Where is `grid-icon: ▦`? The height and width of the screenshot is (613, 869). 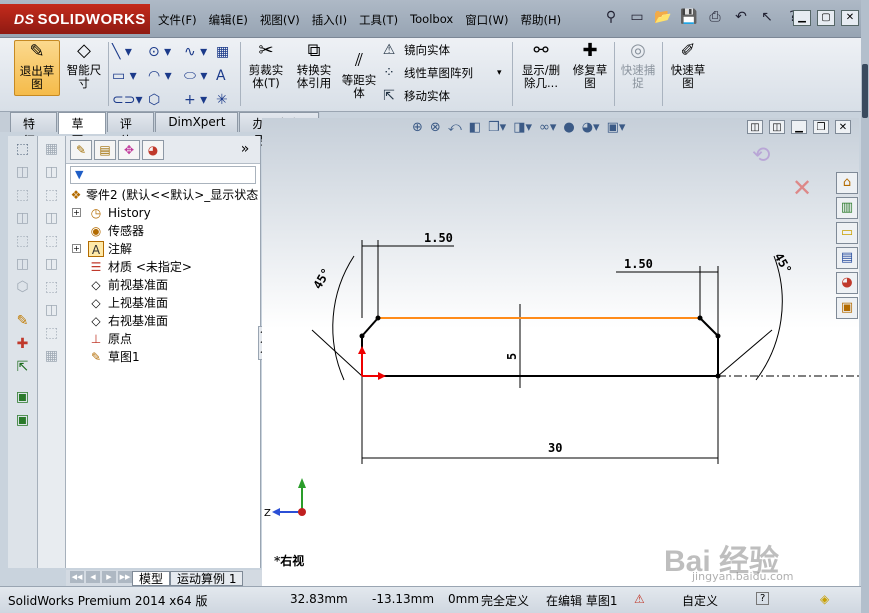 grid-icon: ▦ is located at coordinates (52, 149).